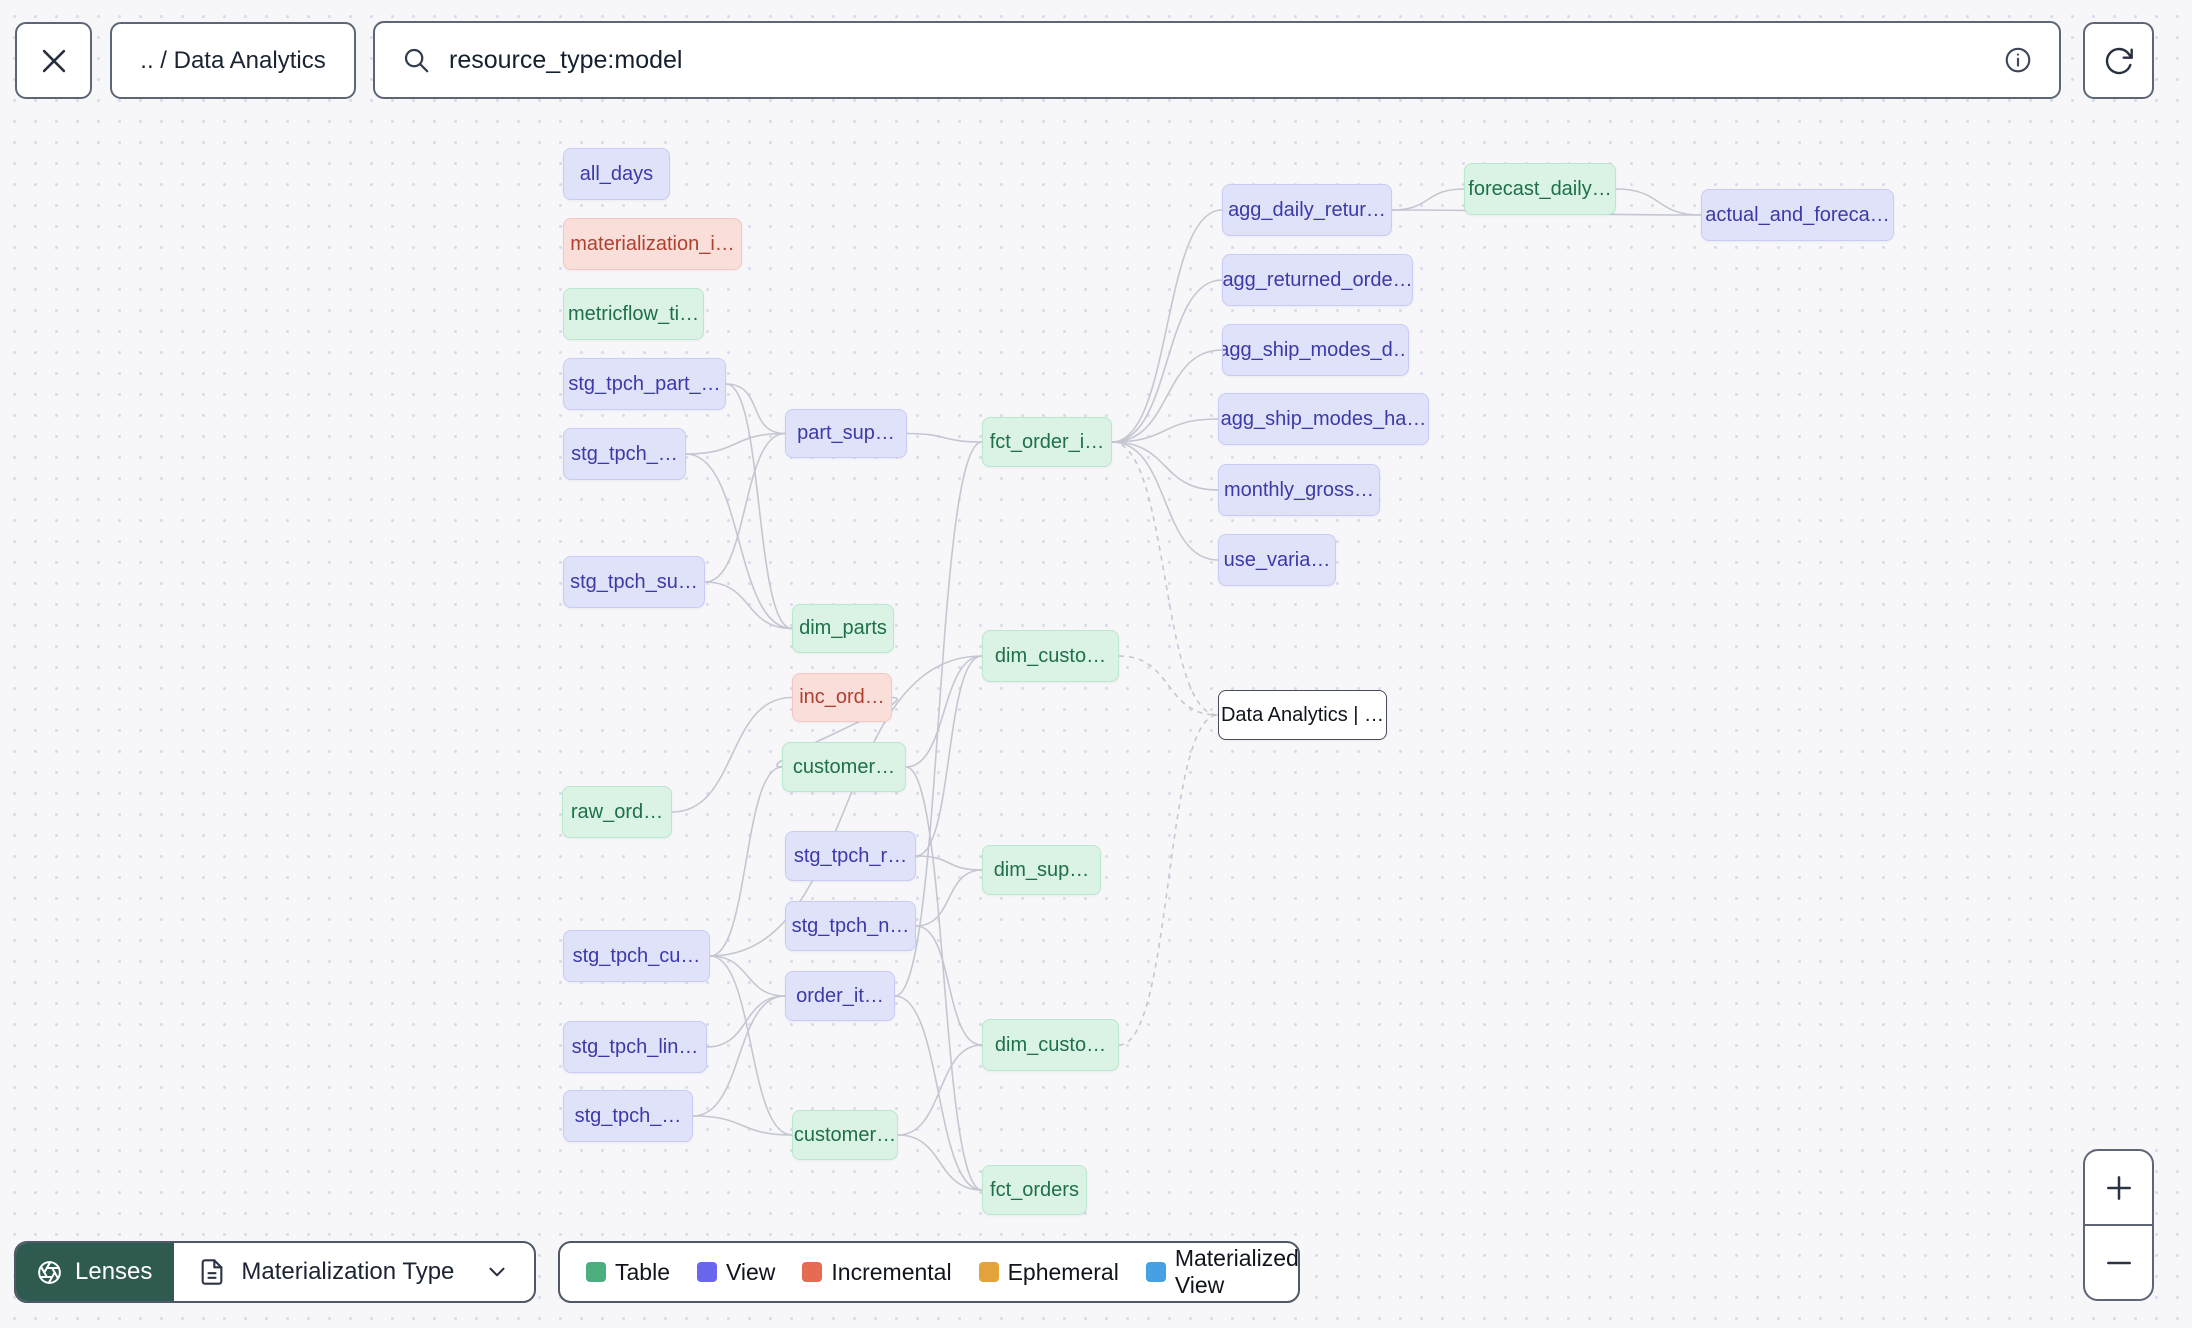 The height and width of the screenshot is (1328, 2192). I want to click on legend-item-ephemeral: Ephemeral, so click(1048, 1272).